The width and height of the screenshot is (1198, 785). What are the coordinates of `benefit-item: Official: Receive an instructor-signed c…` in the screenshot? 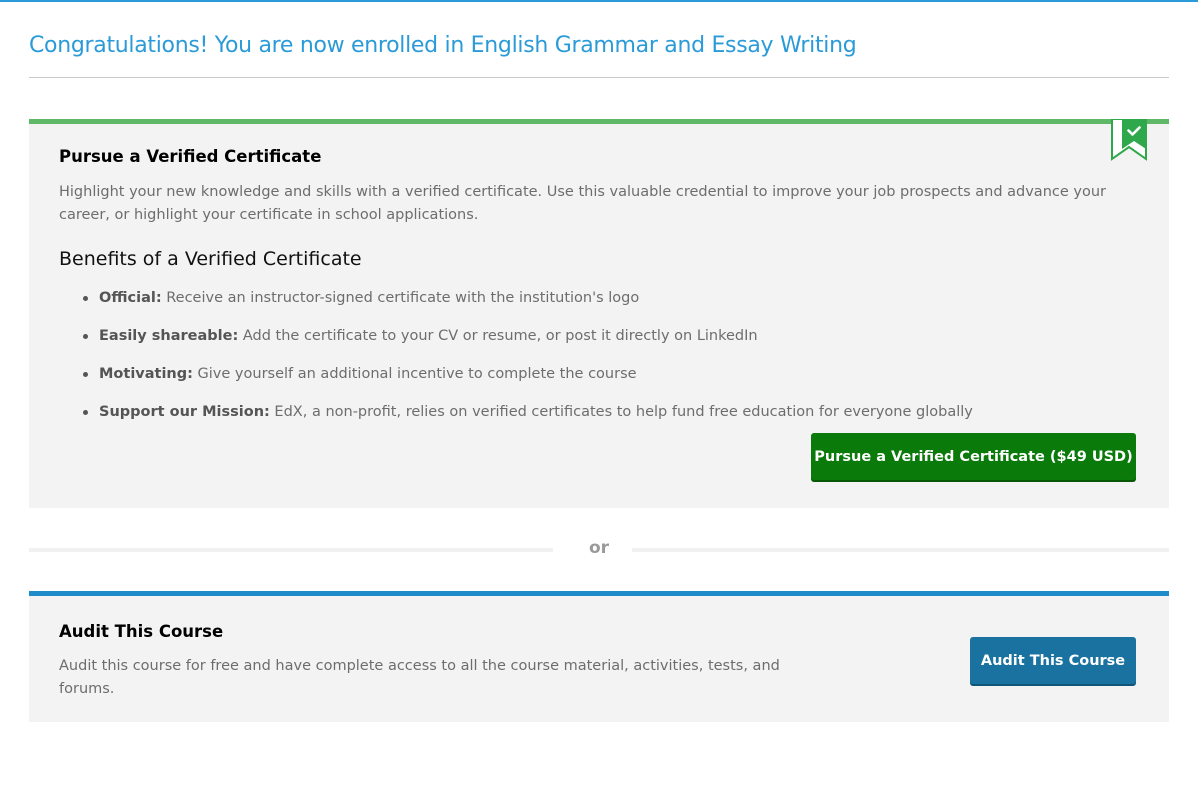 It's located at (528, 307).